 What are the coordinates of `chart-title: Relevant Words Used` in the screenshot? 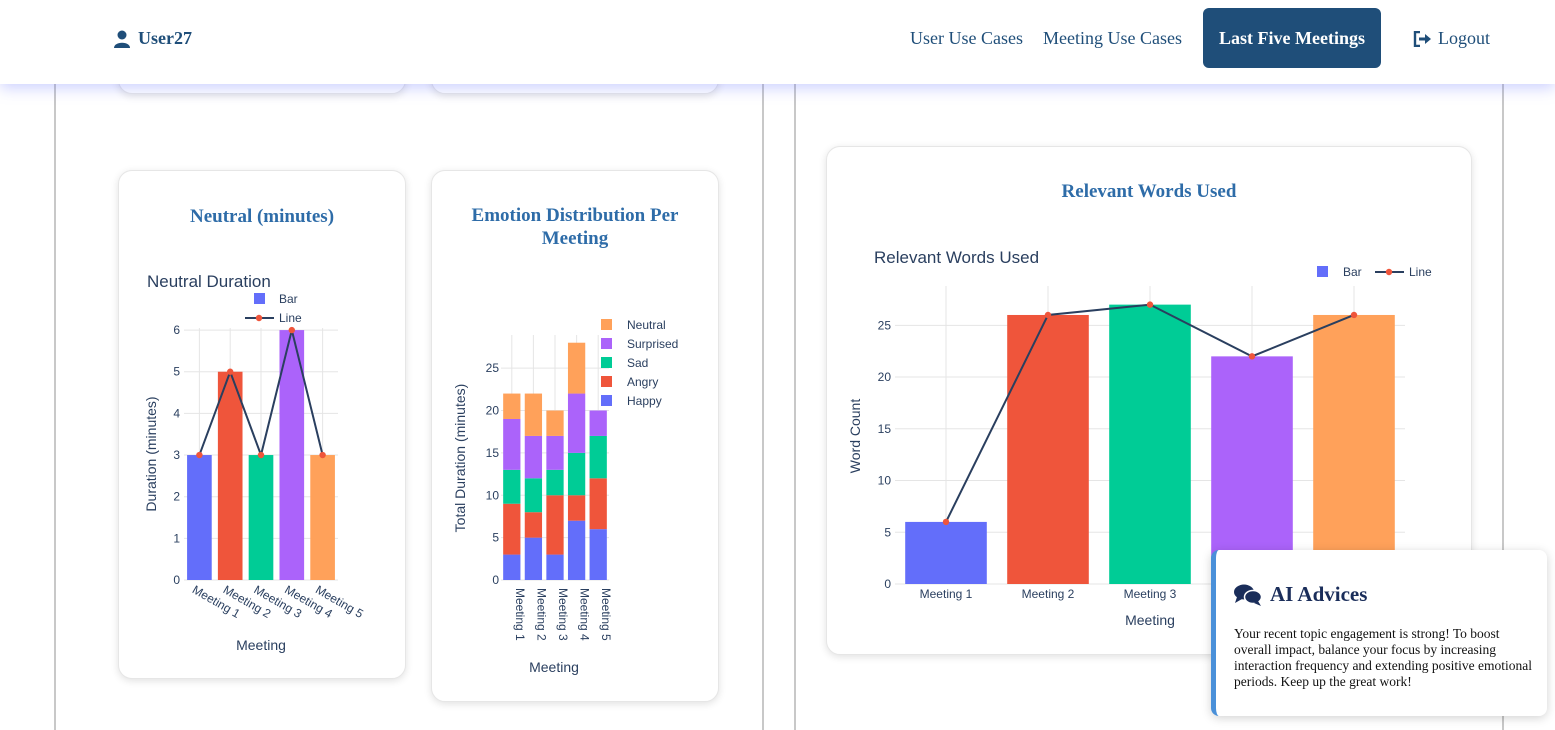 It's located at (956, 257).